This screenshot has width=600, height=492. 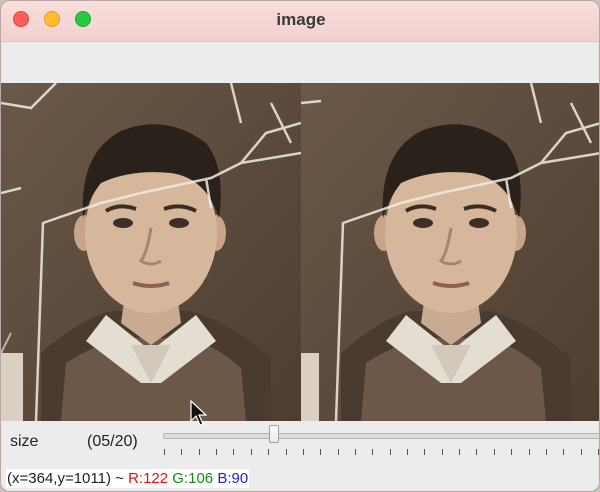 What do you see at coordinates (381, 436) in the screenshot?
I see `slider-track` at bounding box center [381, 436].